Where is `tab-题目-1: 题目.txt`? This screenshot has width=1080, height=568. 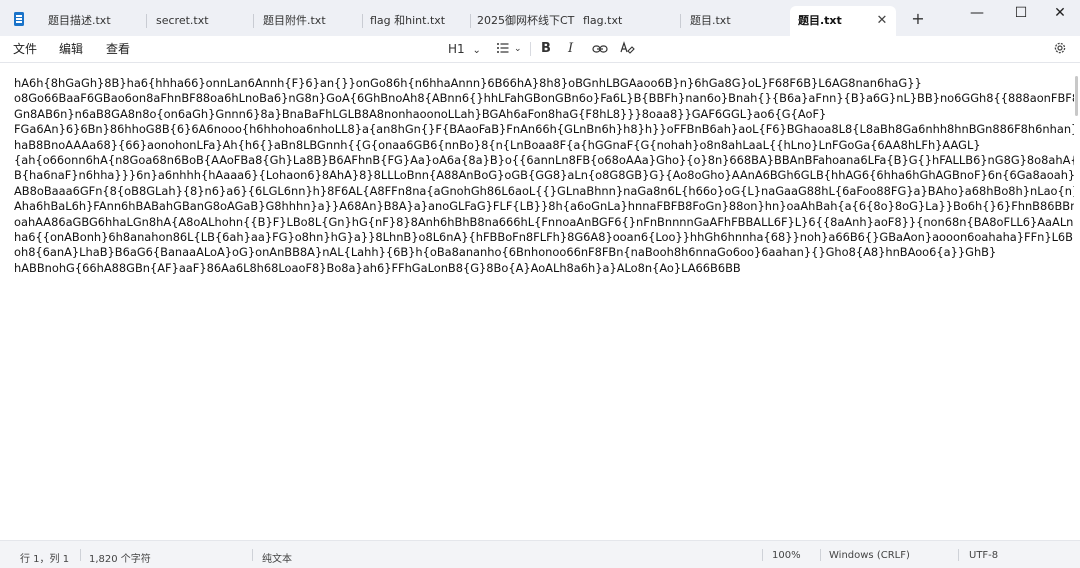 tab-题目-1: 题目.txt is located at coordinates (736, 21).